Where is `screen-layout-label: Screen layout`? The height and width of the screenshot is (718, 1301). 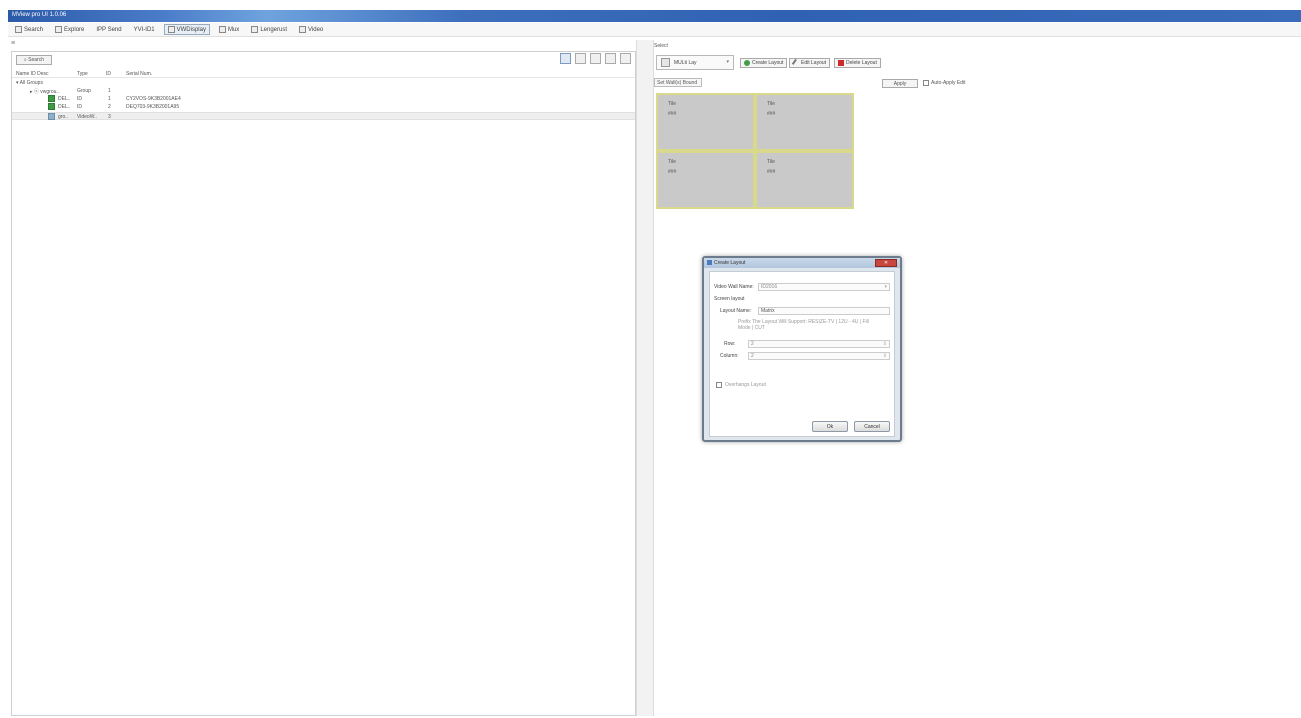
screen-layout-label: Screen layout is located at coordinates (729, 299).